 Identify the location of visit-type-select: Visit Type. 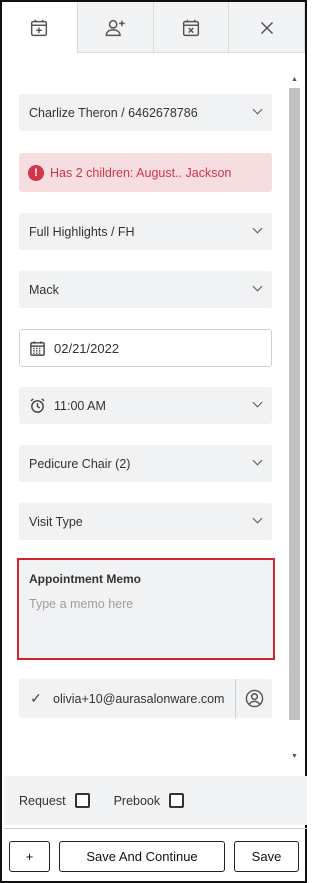
(145, 521).